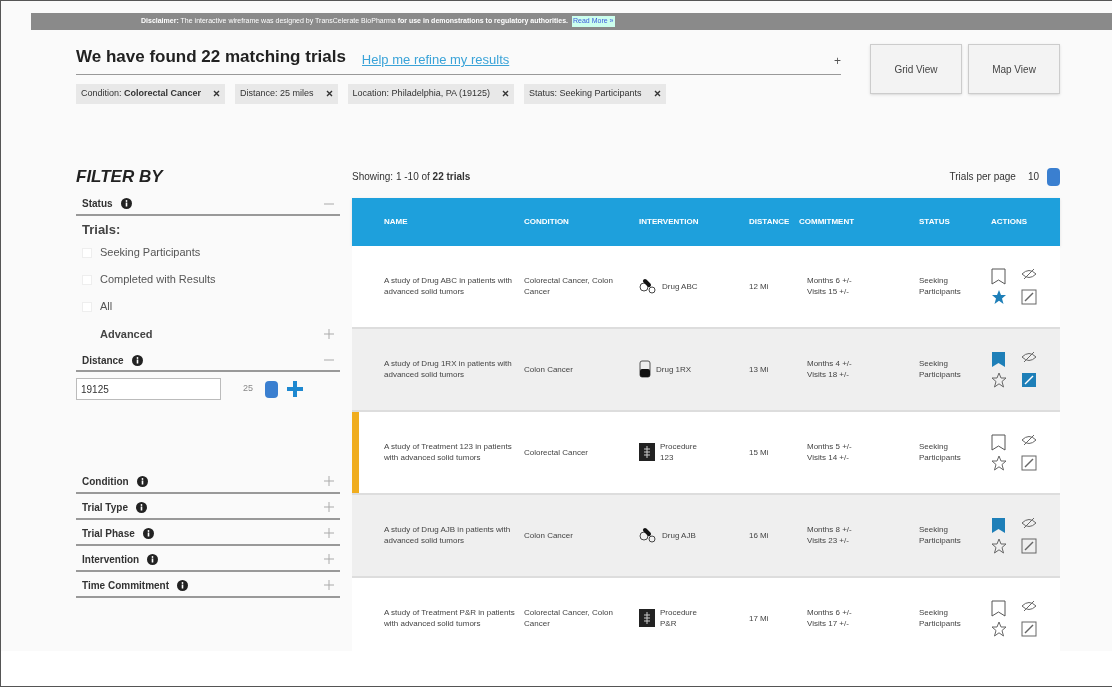 This screenshot has height=687, width=1112. I want to click on table-cell-text: 12 Mi, so click(759, 286).